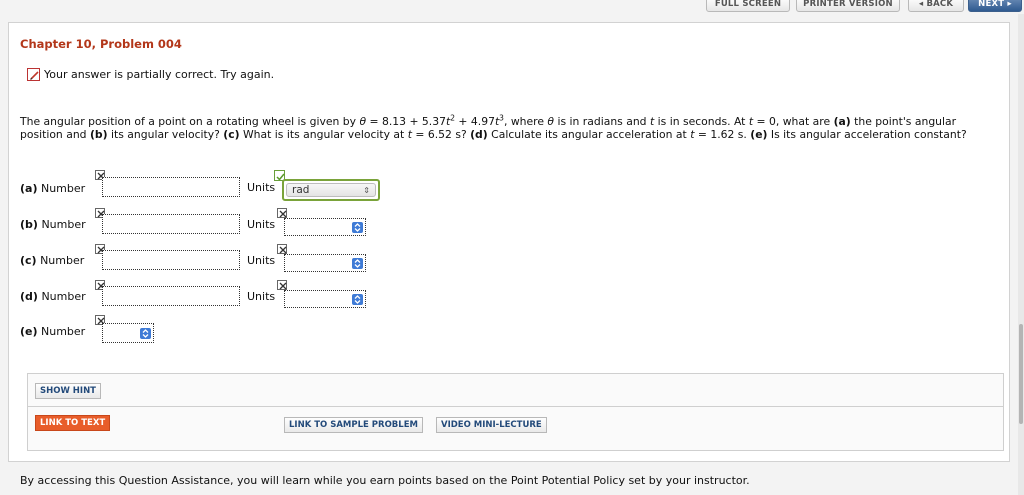 This screenshot has height=495, width=1024. Describe the element at coordinates (325, 263) in the screenshot. I see `answer-c-units-select` at that location.